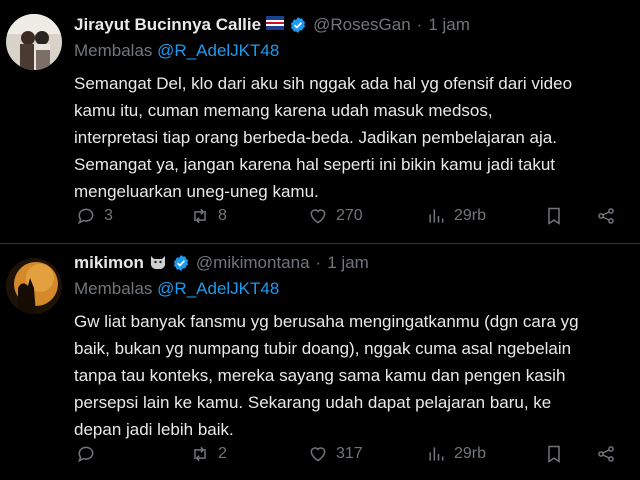 This screenshot has width=640, height=480. What do you see at coordinates (222, 453) in the screenshot?
I see `repost-count: 2` at bounding box center [222, 453].